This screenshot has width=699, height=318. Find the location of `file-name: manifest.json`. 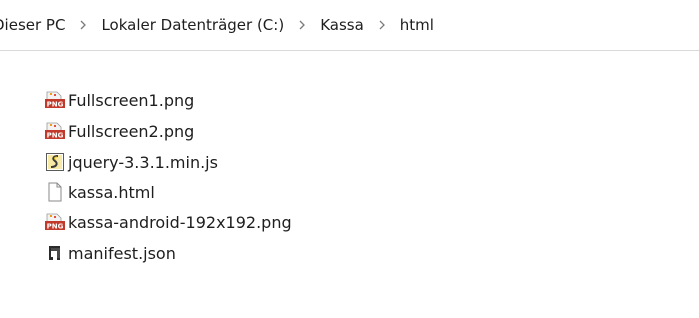

file-name: manifest.json is located at coordinates (122, 253).